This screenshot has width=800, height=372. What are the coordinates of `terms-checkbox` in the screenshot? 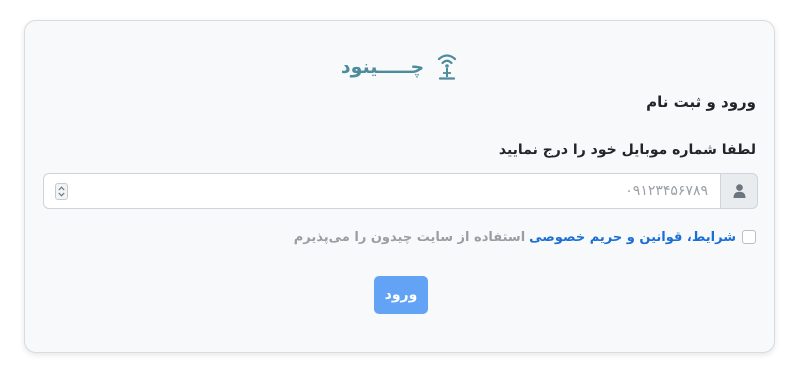 It's located at (749, 237).